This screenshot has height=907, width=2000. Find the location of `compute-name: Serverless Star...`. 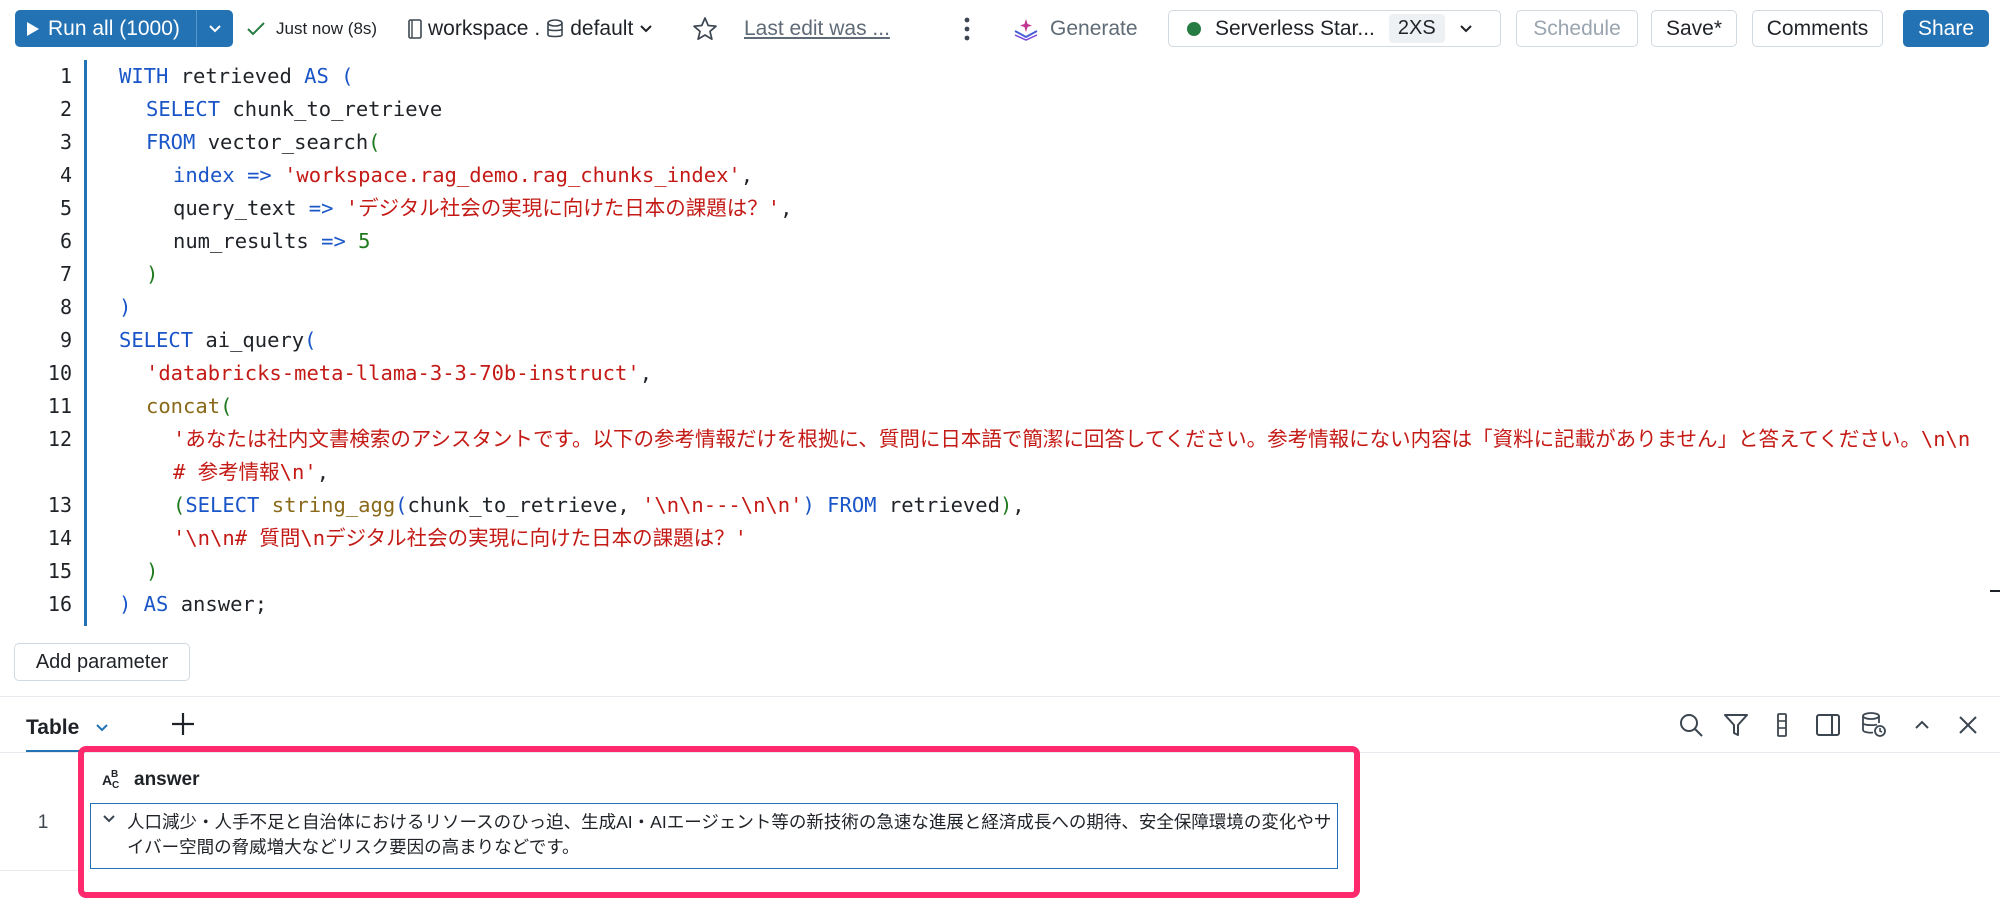

compute-name: Serverless Star... is located at coordinates (1295, 28).